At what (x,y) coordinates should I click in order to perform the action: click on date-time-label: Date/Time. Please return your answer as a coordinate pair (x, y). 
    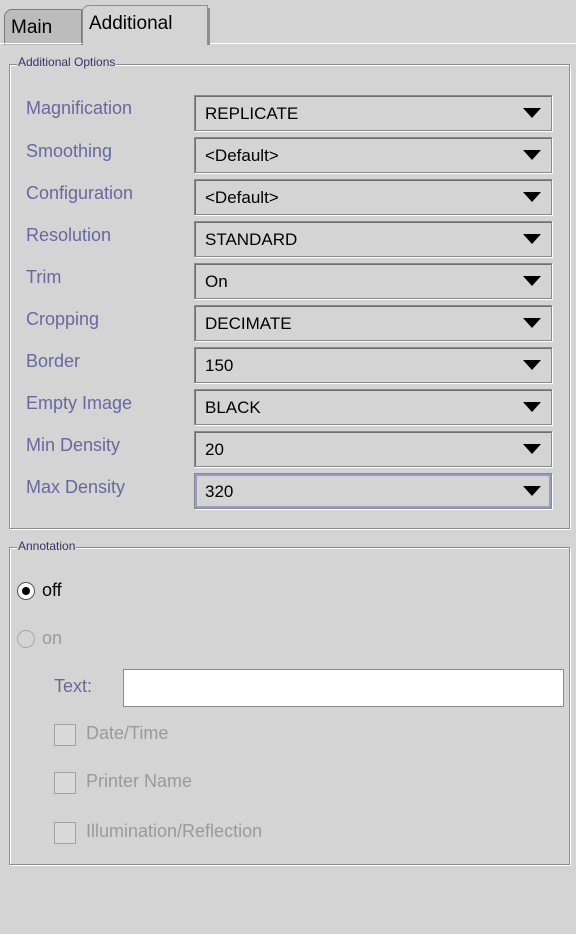
    Looking at the image, I should click on (127, 733).